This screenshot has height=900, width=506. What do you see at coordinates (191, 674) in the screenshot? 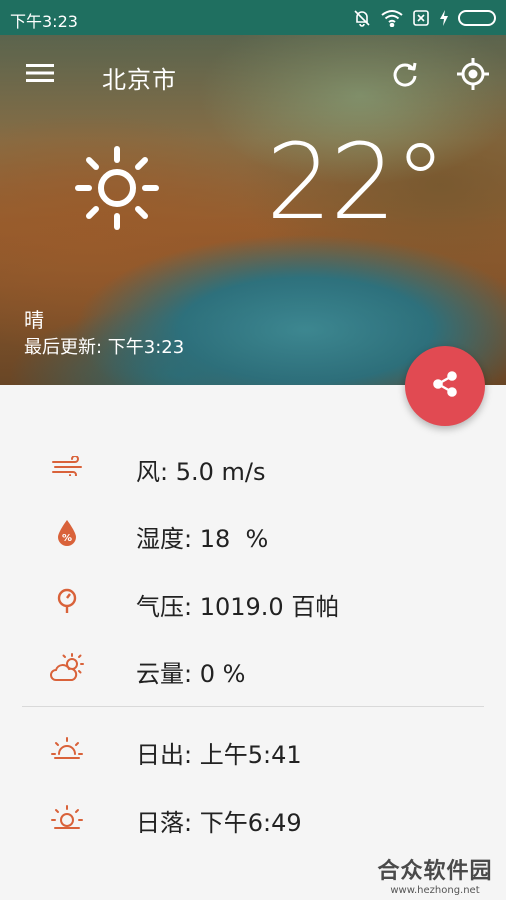
I see `cloudiness-text: 云量: 0 %` at bounding box center [191, 674].